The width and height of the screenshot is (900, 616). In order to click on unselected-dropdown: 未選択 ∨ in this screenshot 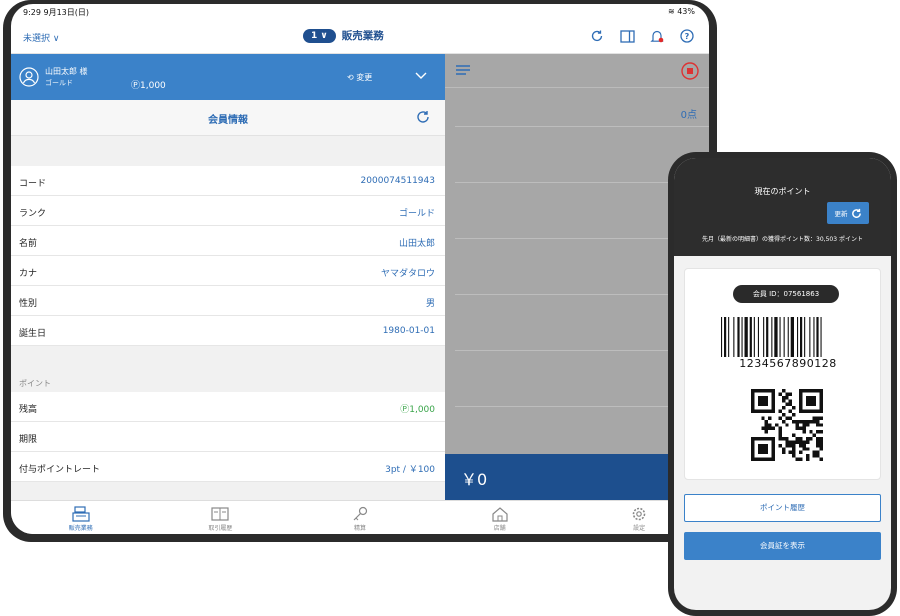, I will do `click(41, 37)`.